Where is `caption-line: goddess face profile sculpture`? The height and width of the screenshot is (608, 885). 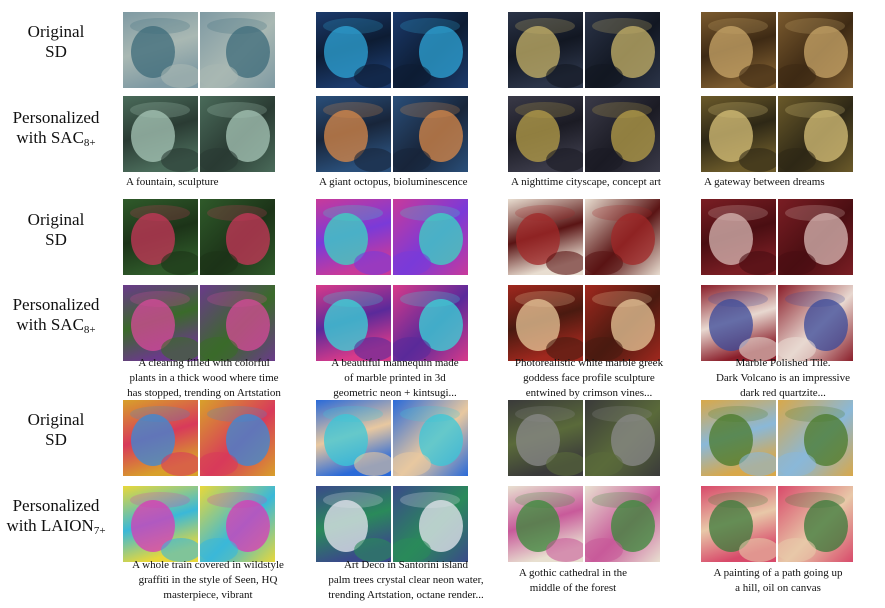 caption-line: goddess face profile sculpture is located at coordinates (589, 378).